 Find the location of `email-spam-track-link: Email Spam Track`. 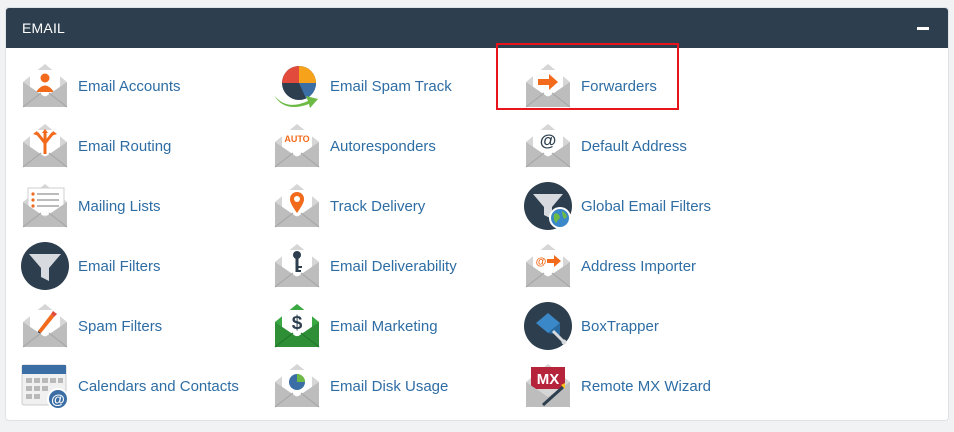

email-spam-track-link: Email Spam Track is located at coordinates (362, 86).